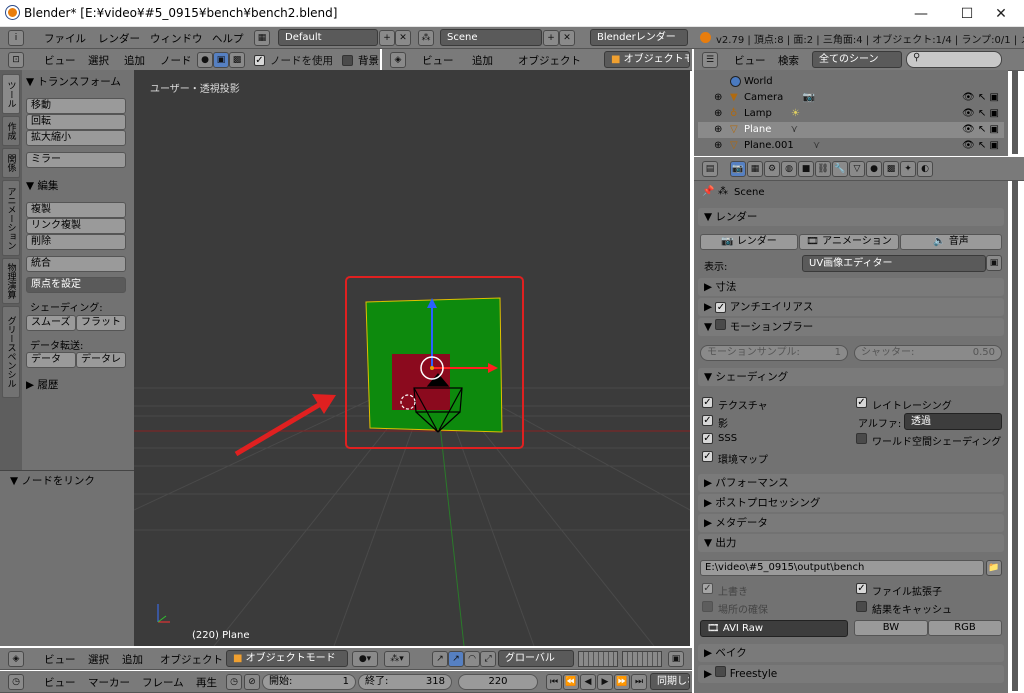 The height and width of the screenshot is (693, 1024). I want to click on rotate-button: 回転, so click(76, 122).